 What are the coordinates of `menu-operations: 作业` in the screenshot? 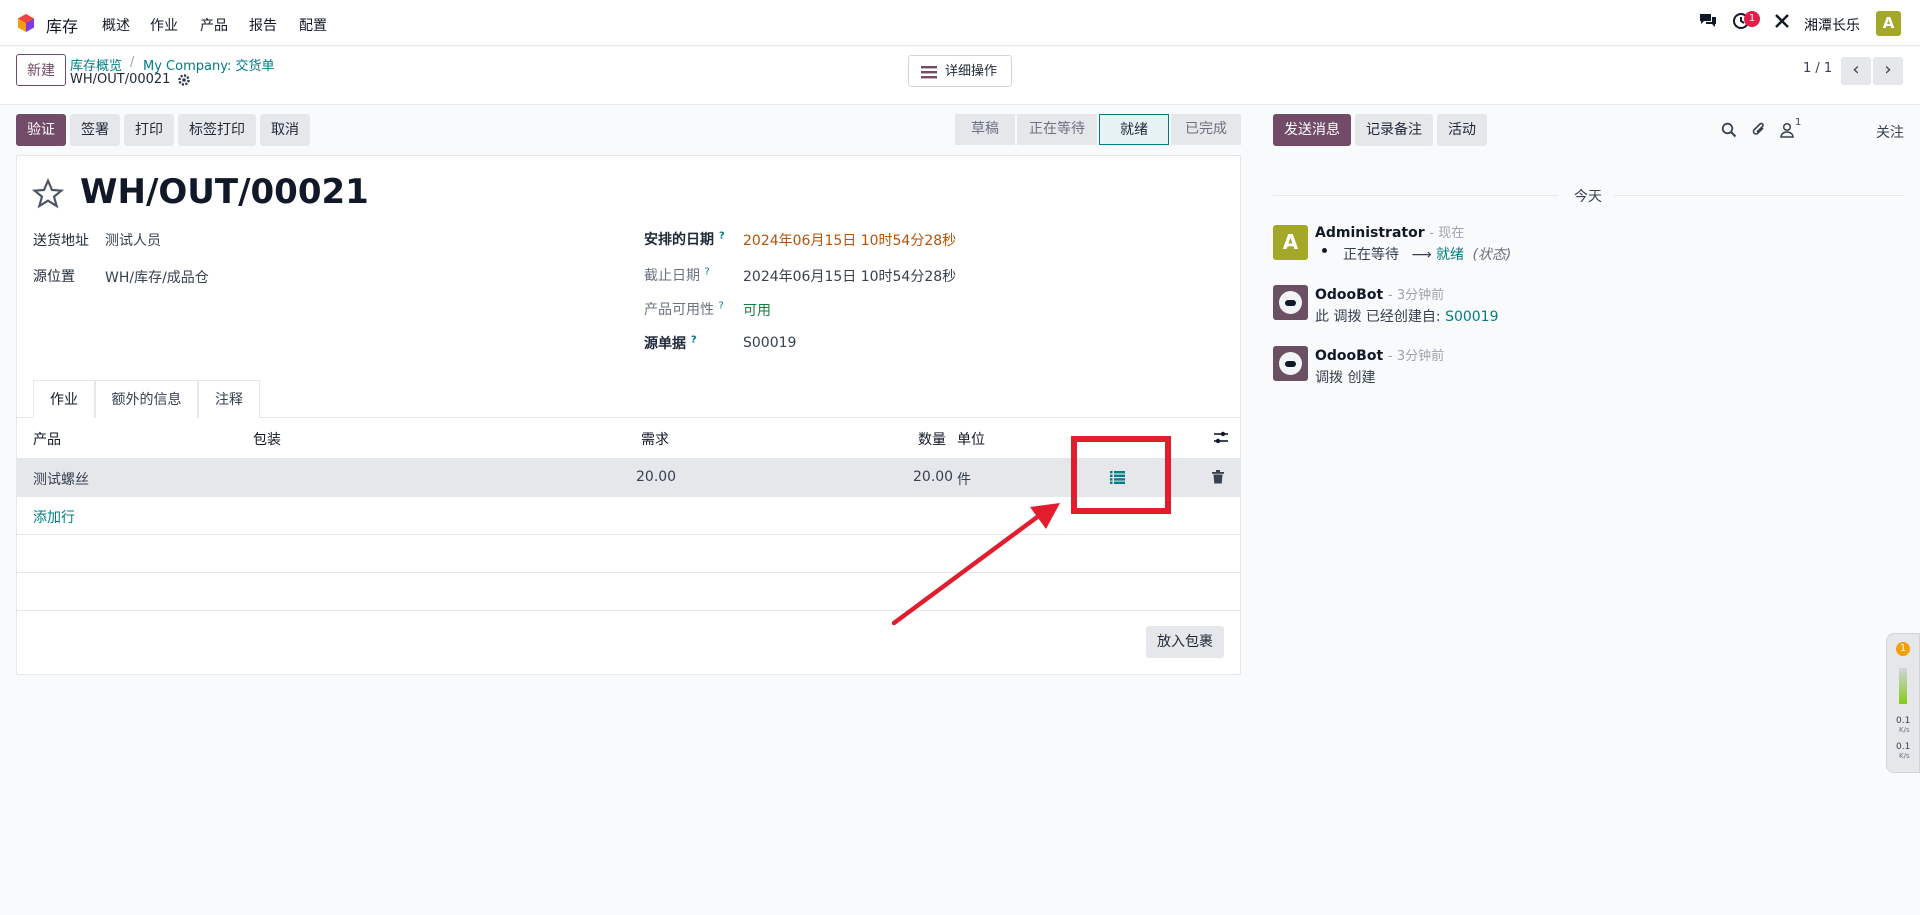 It's located at (164, 25).